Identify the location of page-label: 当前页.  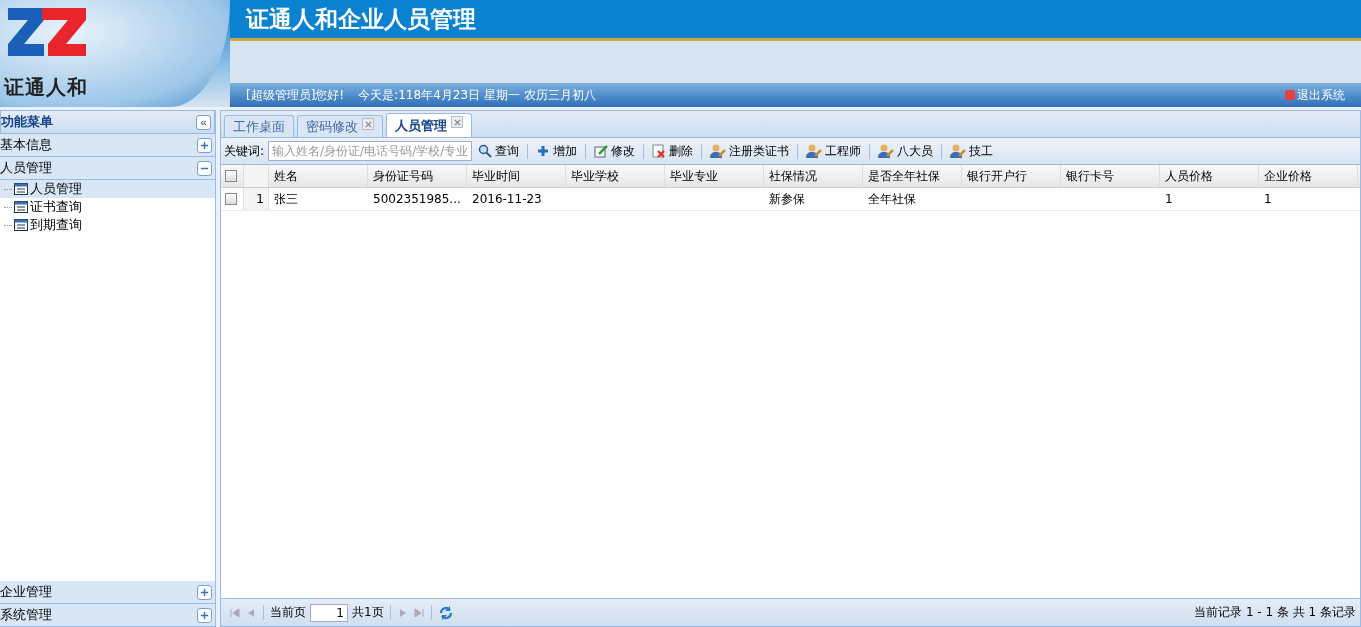
(288, 612).